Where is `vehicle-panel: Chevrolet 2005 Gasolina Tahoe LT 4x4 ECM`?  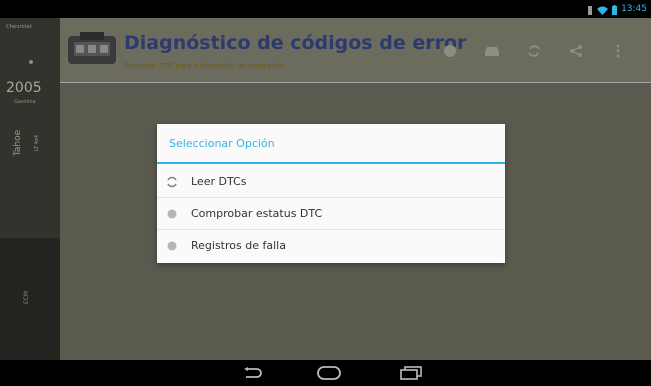
vehicle-panel: Chevrolet 2005 Gasolina Tahoe LT 4x4 ECM is located at coordinates (30, 189).